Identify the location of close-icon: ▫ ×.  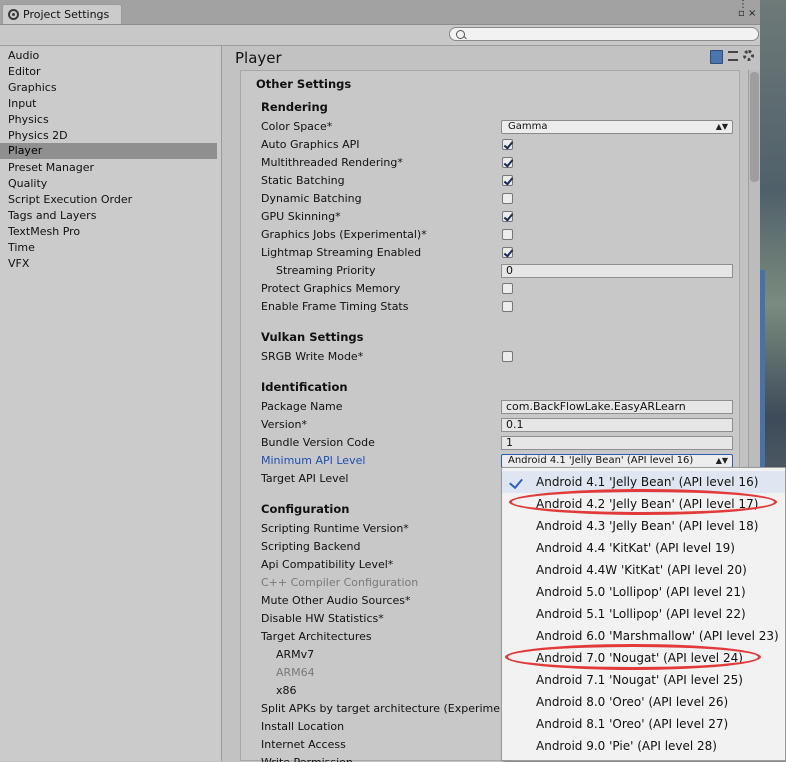
(747, 14).